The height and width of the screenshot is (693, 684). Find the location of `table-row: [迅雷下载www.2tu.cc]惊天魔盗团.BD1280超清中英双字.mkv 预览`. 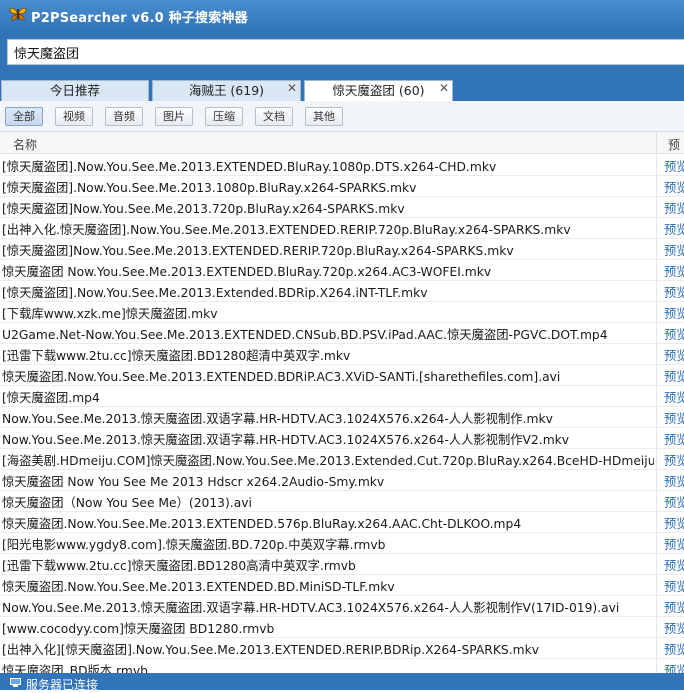

table-row: [迅雷下载www.2tu.cc]惊天魔盗团.BD1280超清中英双字.mkv 预览 is located at coordinates (342, 354).